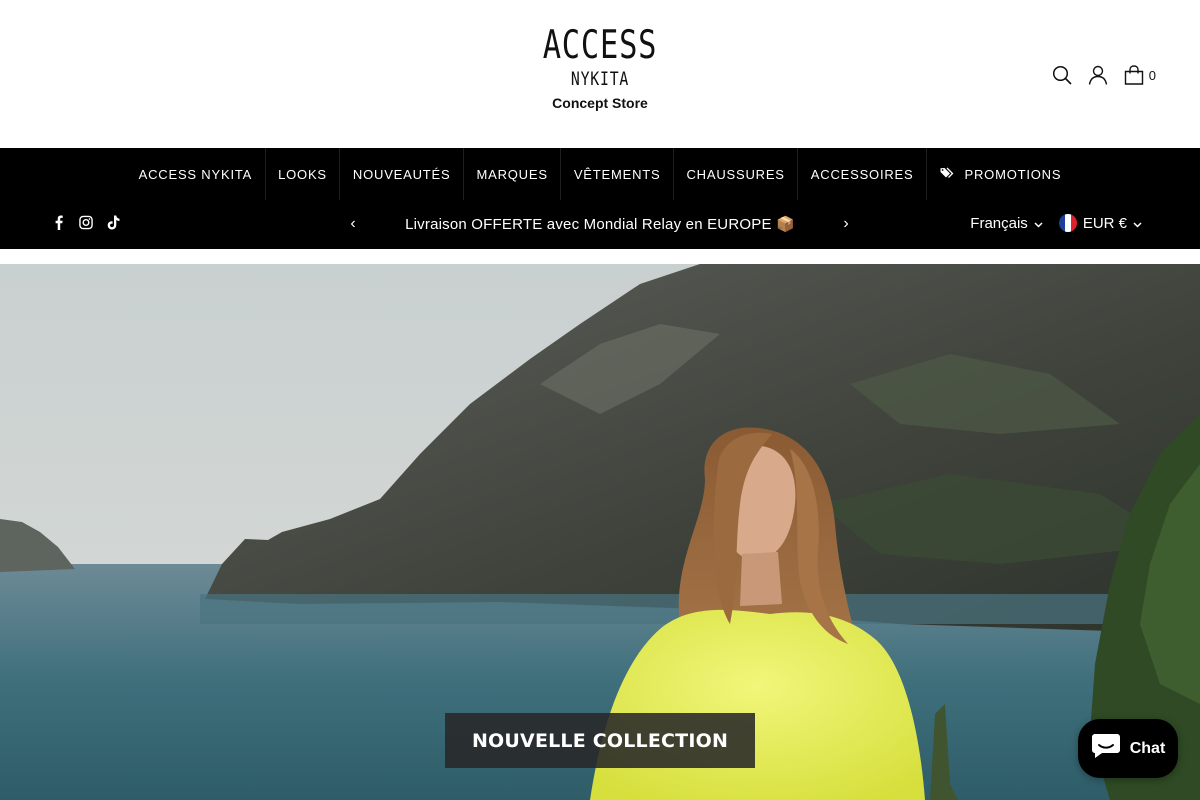 Image resolution: width=1200 pixels, height=800 pixels. What do you see at coordinates (1062, 75) in the screenshot?
I see `search-icon` at bounding box center [1062, 75].